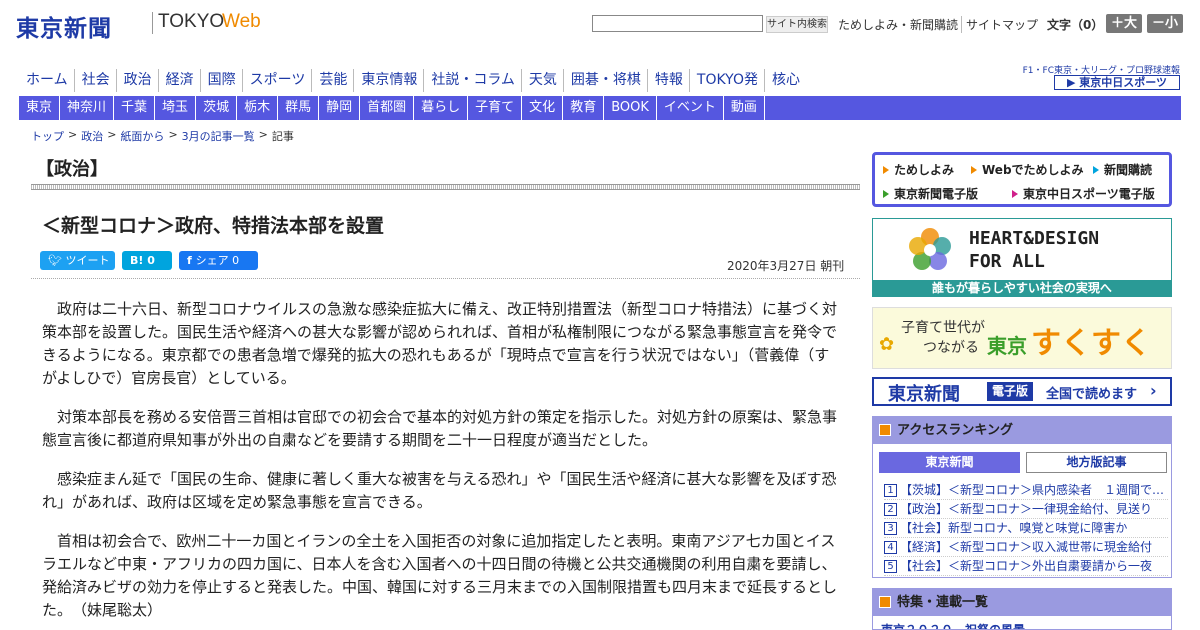  I want to click on feature-item: 東京２０２０ 祝祭の風景, so click(953, 625).